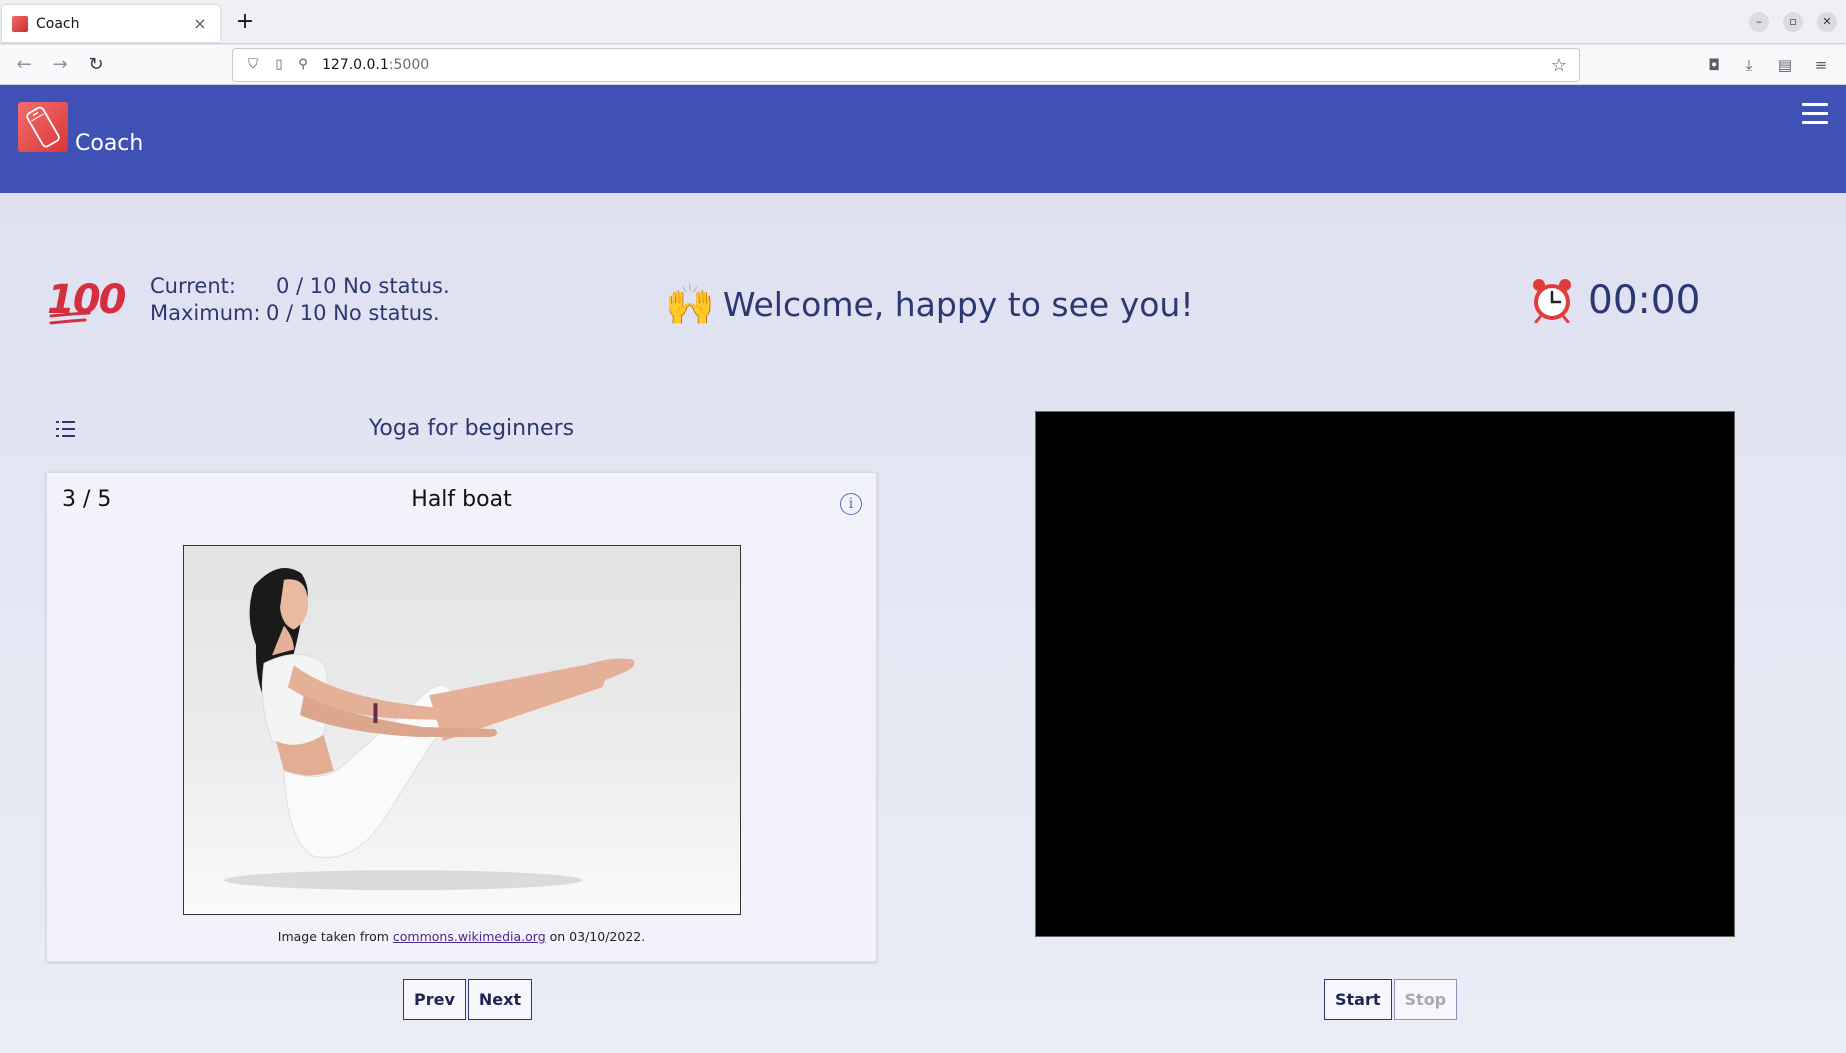  Describe the element at coordinates (111, 23) in the screenshot. I see `browser-tab: Coach ×` at that location.